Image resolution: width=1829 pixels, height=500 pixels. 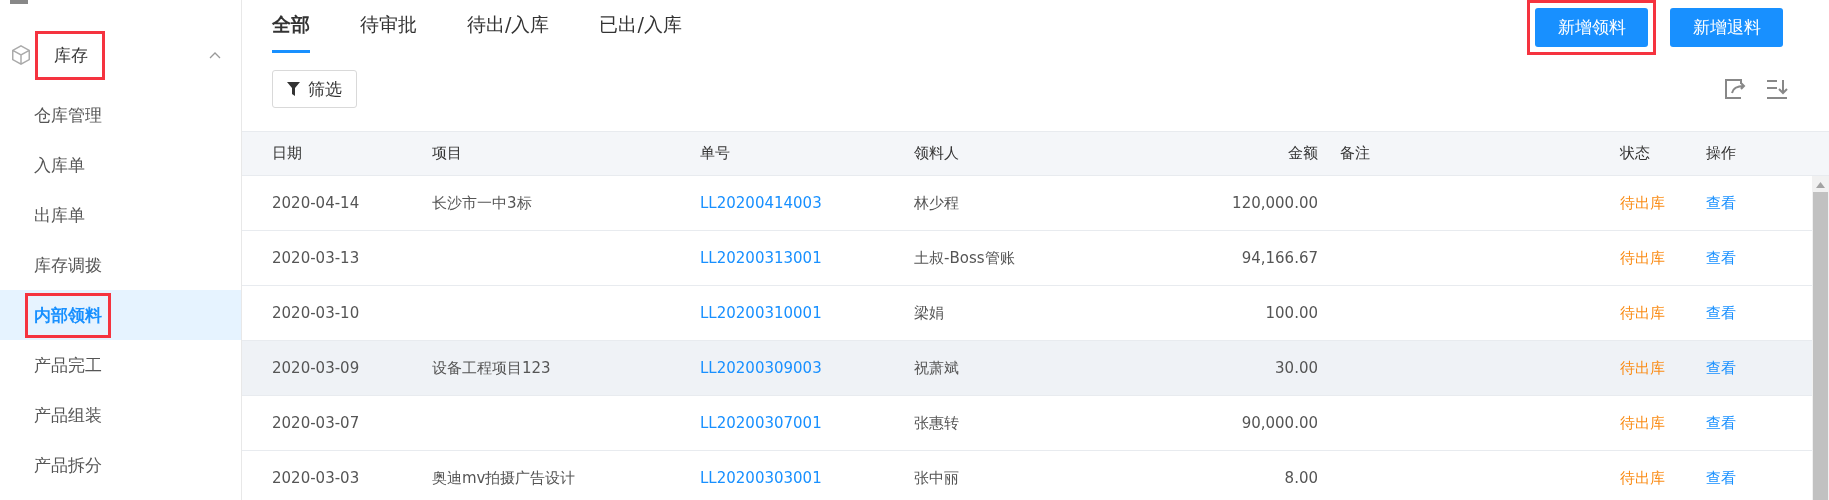 I want to click on project-cell-text: 设备工程项目123, so click(x=492, y=368).